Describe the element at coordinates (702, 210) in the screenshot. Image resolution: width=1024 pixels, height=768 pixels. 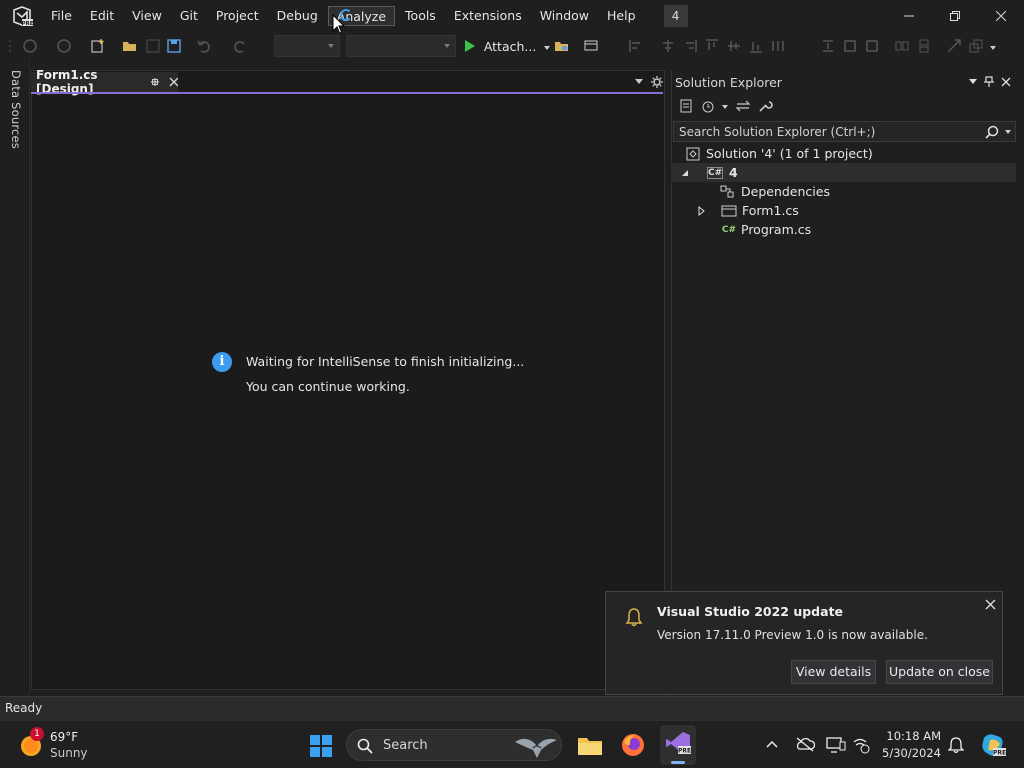
I see `collapsed-arrow-icon` at that location.